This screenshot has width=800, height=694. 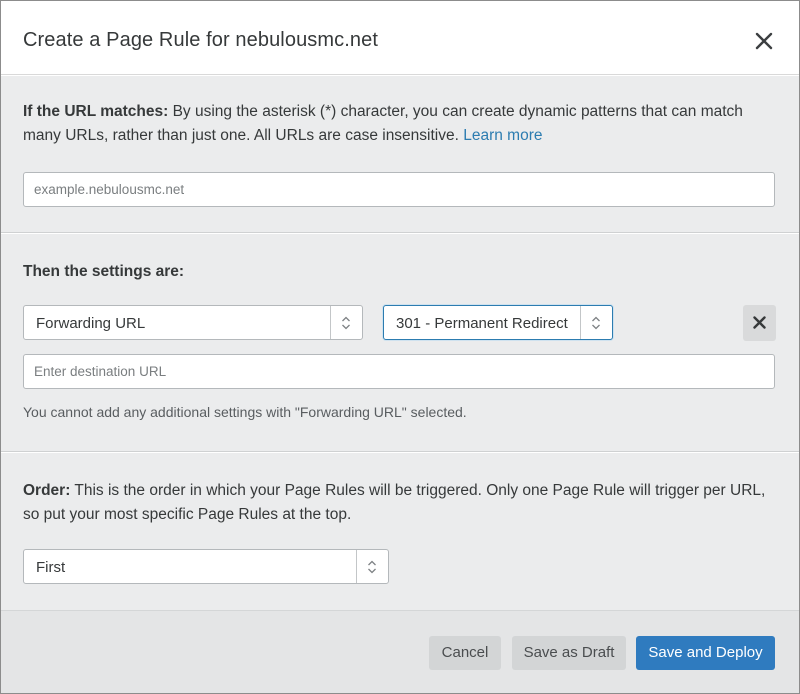 I want to click on order-label: Order:, so click(x=47, y=490).